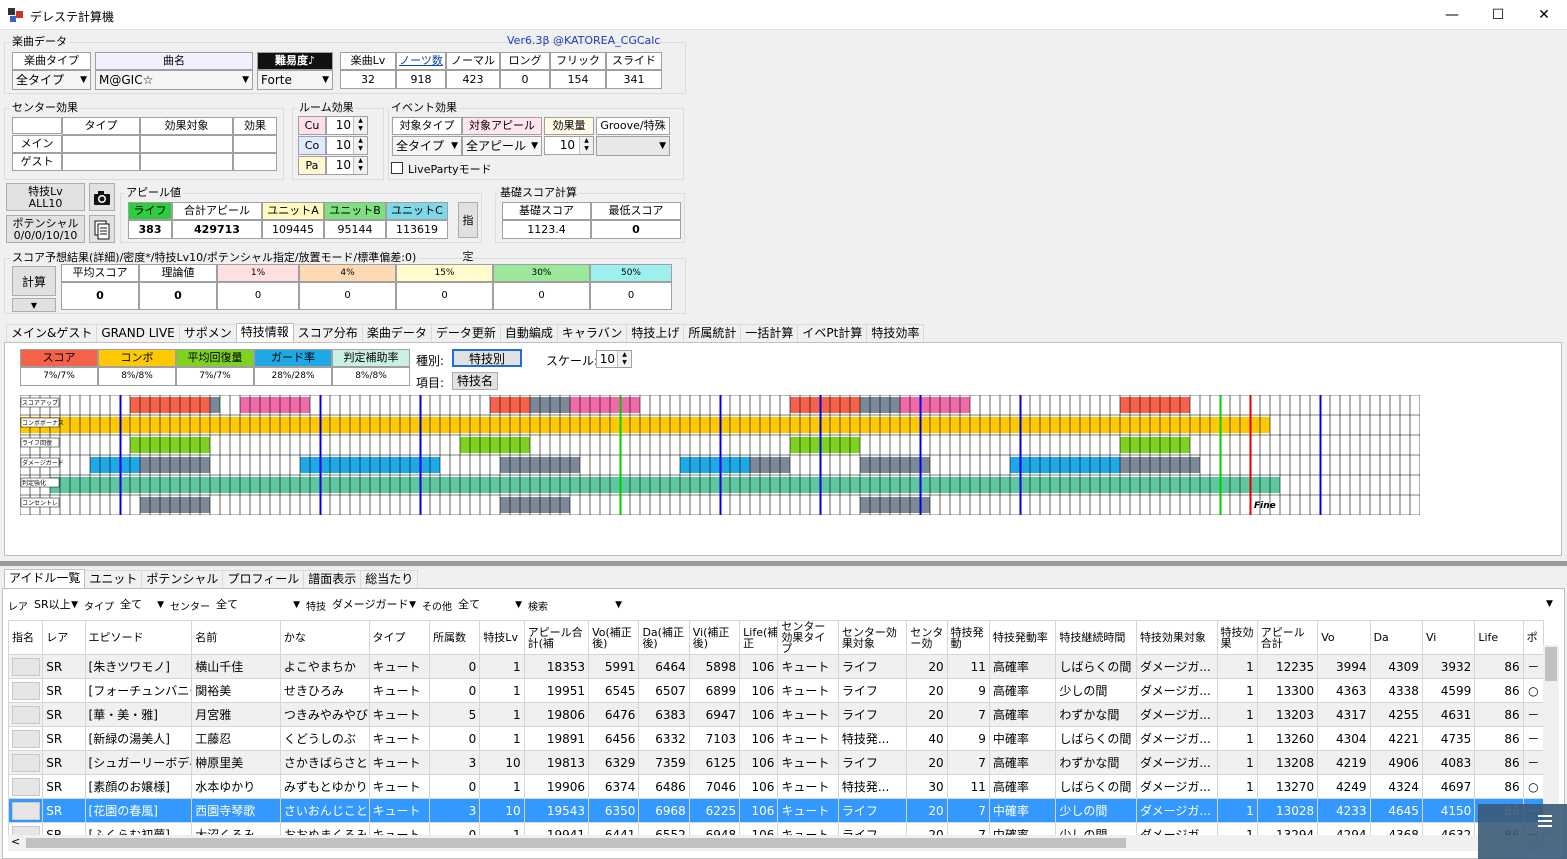  Describe the element at coordinates (113, 579) in the screenshot. I see `bottom-tab-1: ユニット` at that location.